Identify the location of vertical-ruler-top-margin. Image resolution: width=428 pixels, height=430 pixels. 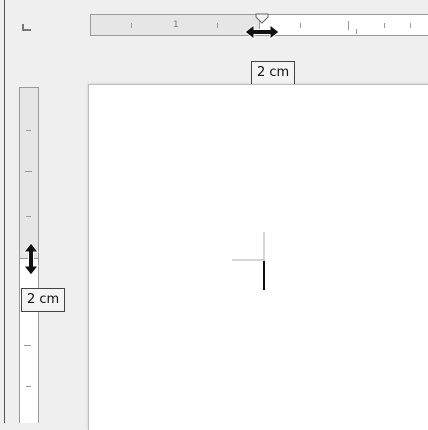
(29, 173).